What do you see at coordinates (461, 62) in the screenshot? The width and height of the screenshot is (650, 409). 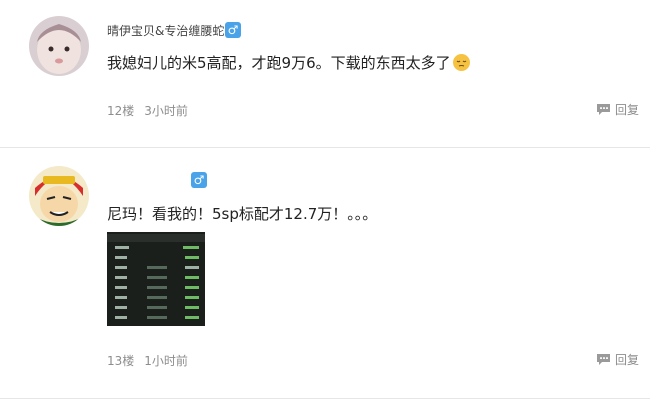 I see `pensive-face-emoji-icon` at bounding box center [461, 62].